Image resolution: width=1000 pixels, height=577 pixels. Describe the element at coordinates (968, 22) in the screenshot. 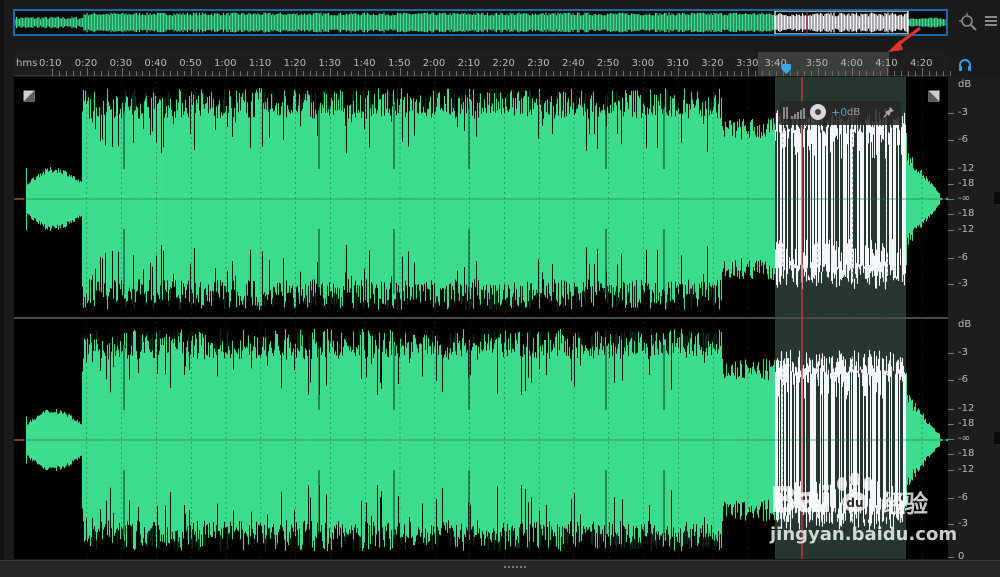

I see `zoom-icon` at that location.